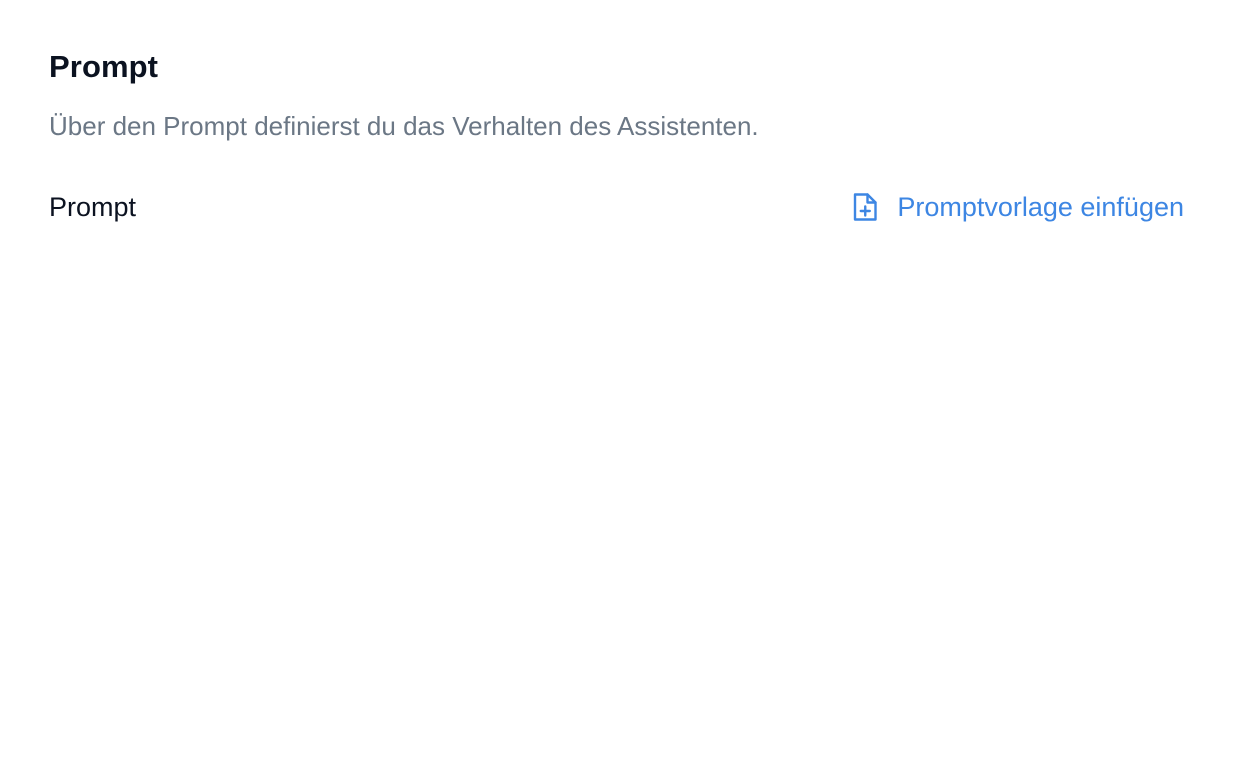 Image resolution: width=1248 pixels, height=765 pixels. I want to click on prompt-field-header: Prompt Promptvorlage einfügen, so click(616, 207).